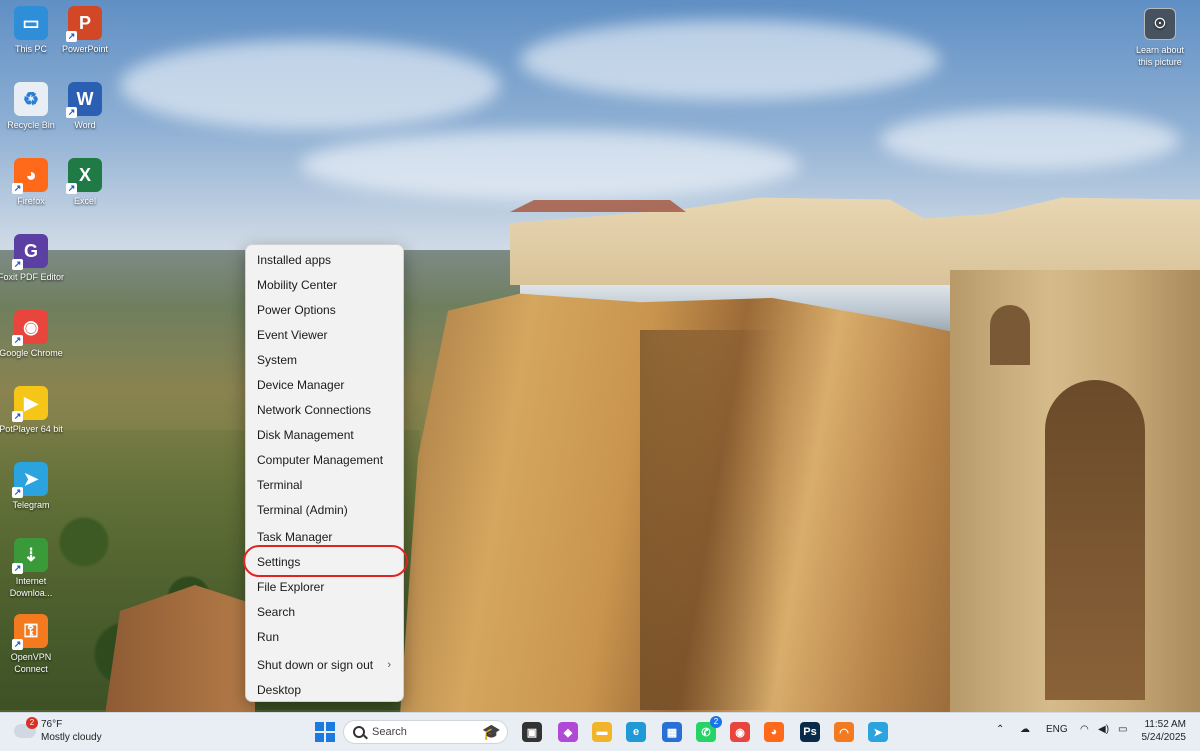 Image resolution: width=1200 pixels, height=751 pixels. Describe the element at coordinates (359, 732) in the screenshot. I see `search-icon` at that location.